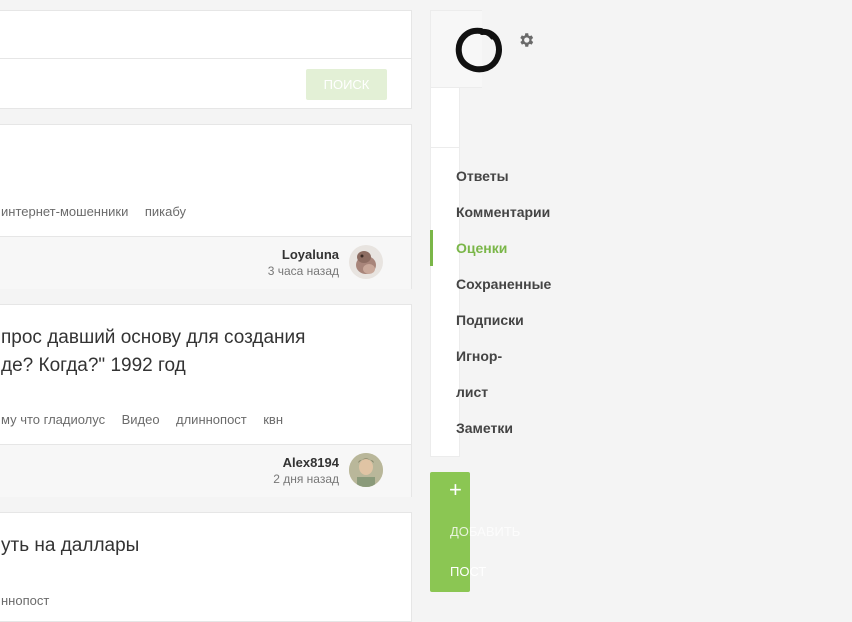 This screenshot has width=852, height=622. I want to click on tag-link: пикабу, so click(165, 211).